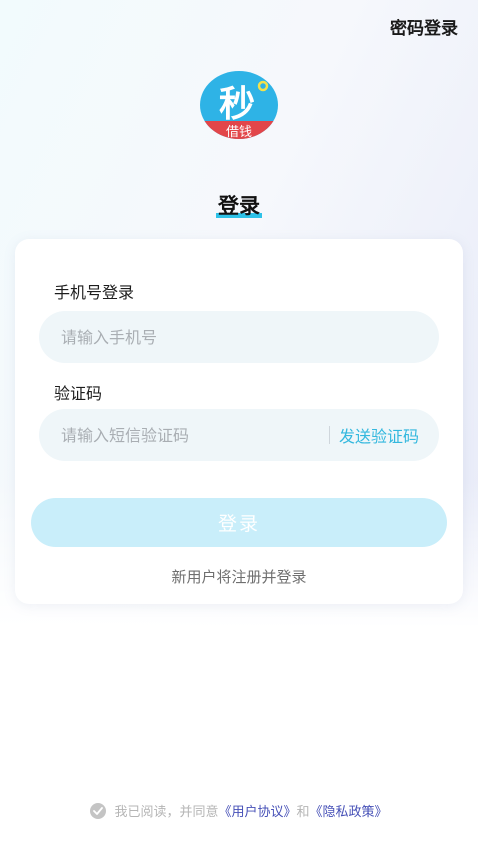  I want to click on send-code-button: 发送验证码, so click(379, 435).